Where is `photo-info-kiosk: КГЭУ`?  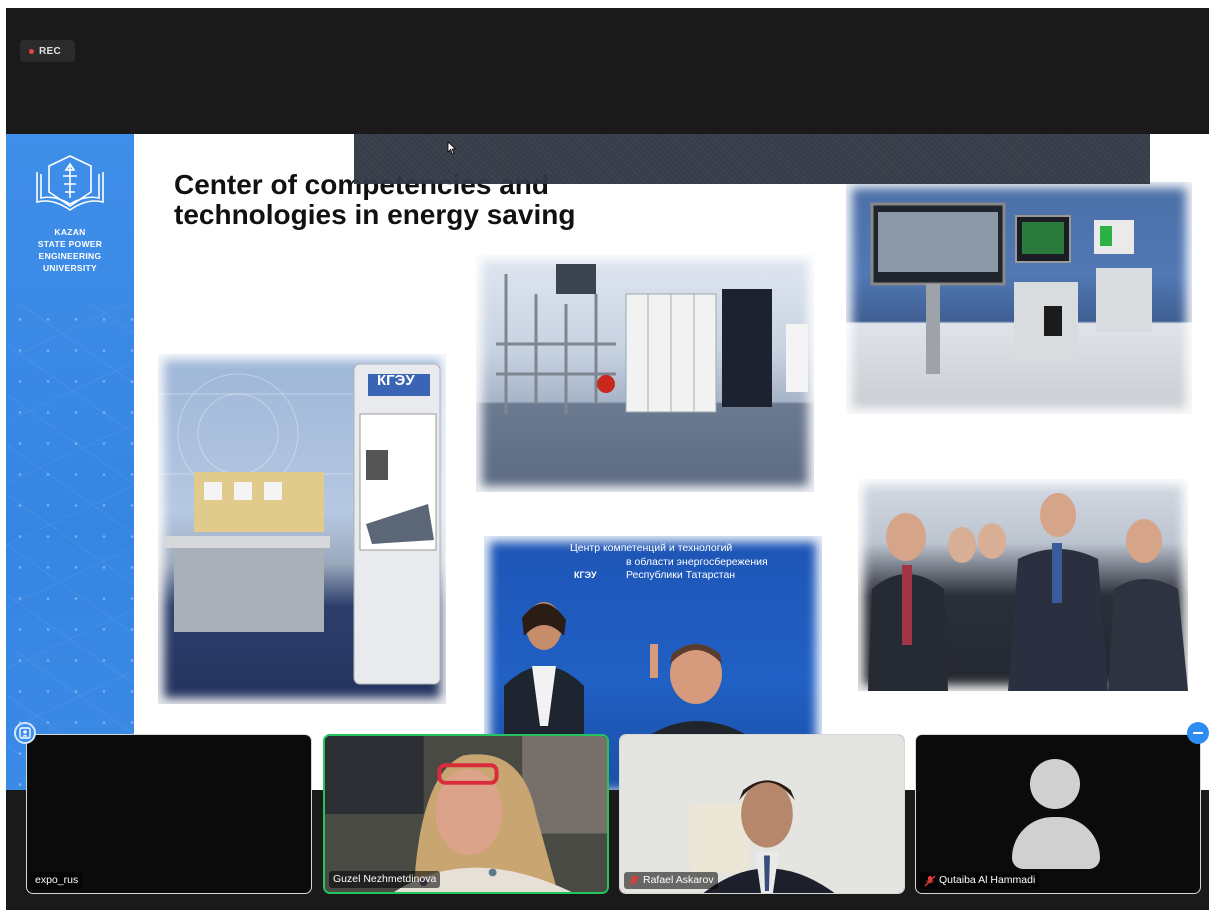
photo-info-kiosk: КГЭУ is located at coordinates (302, 529).